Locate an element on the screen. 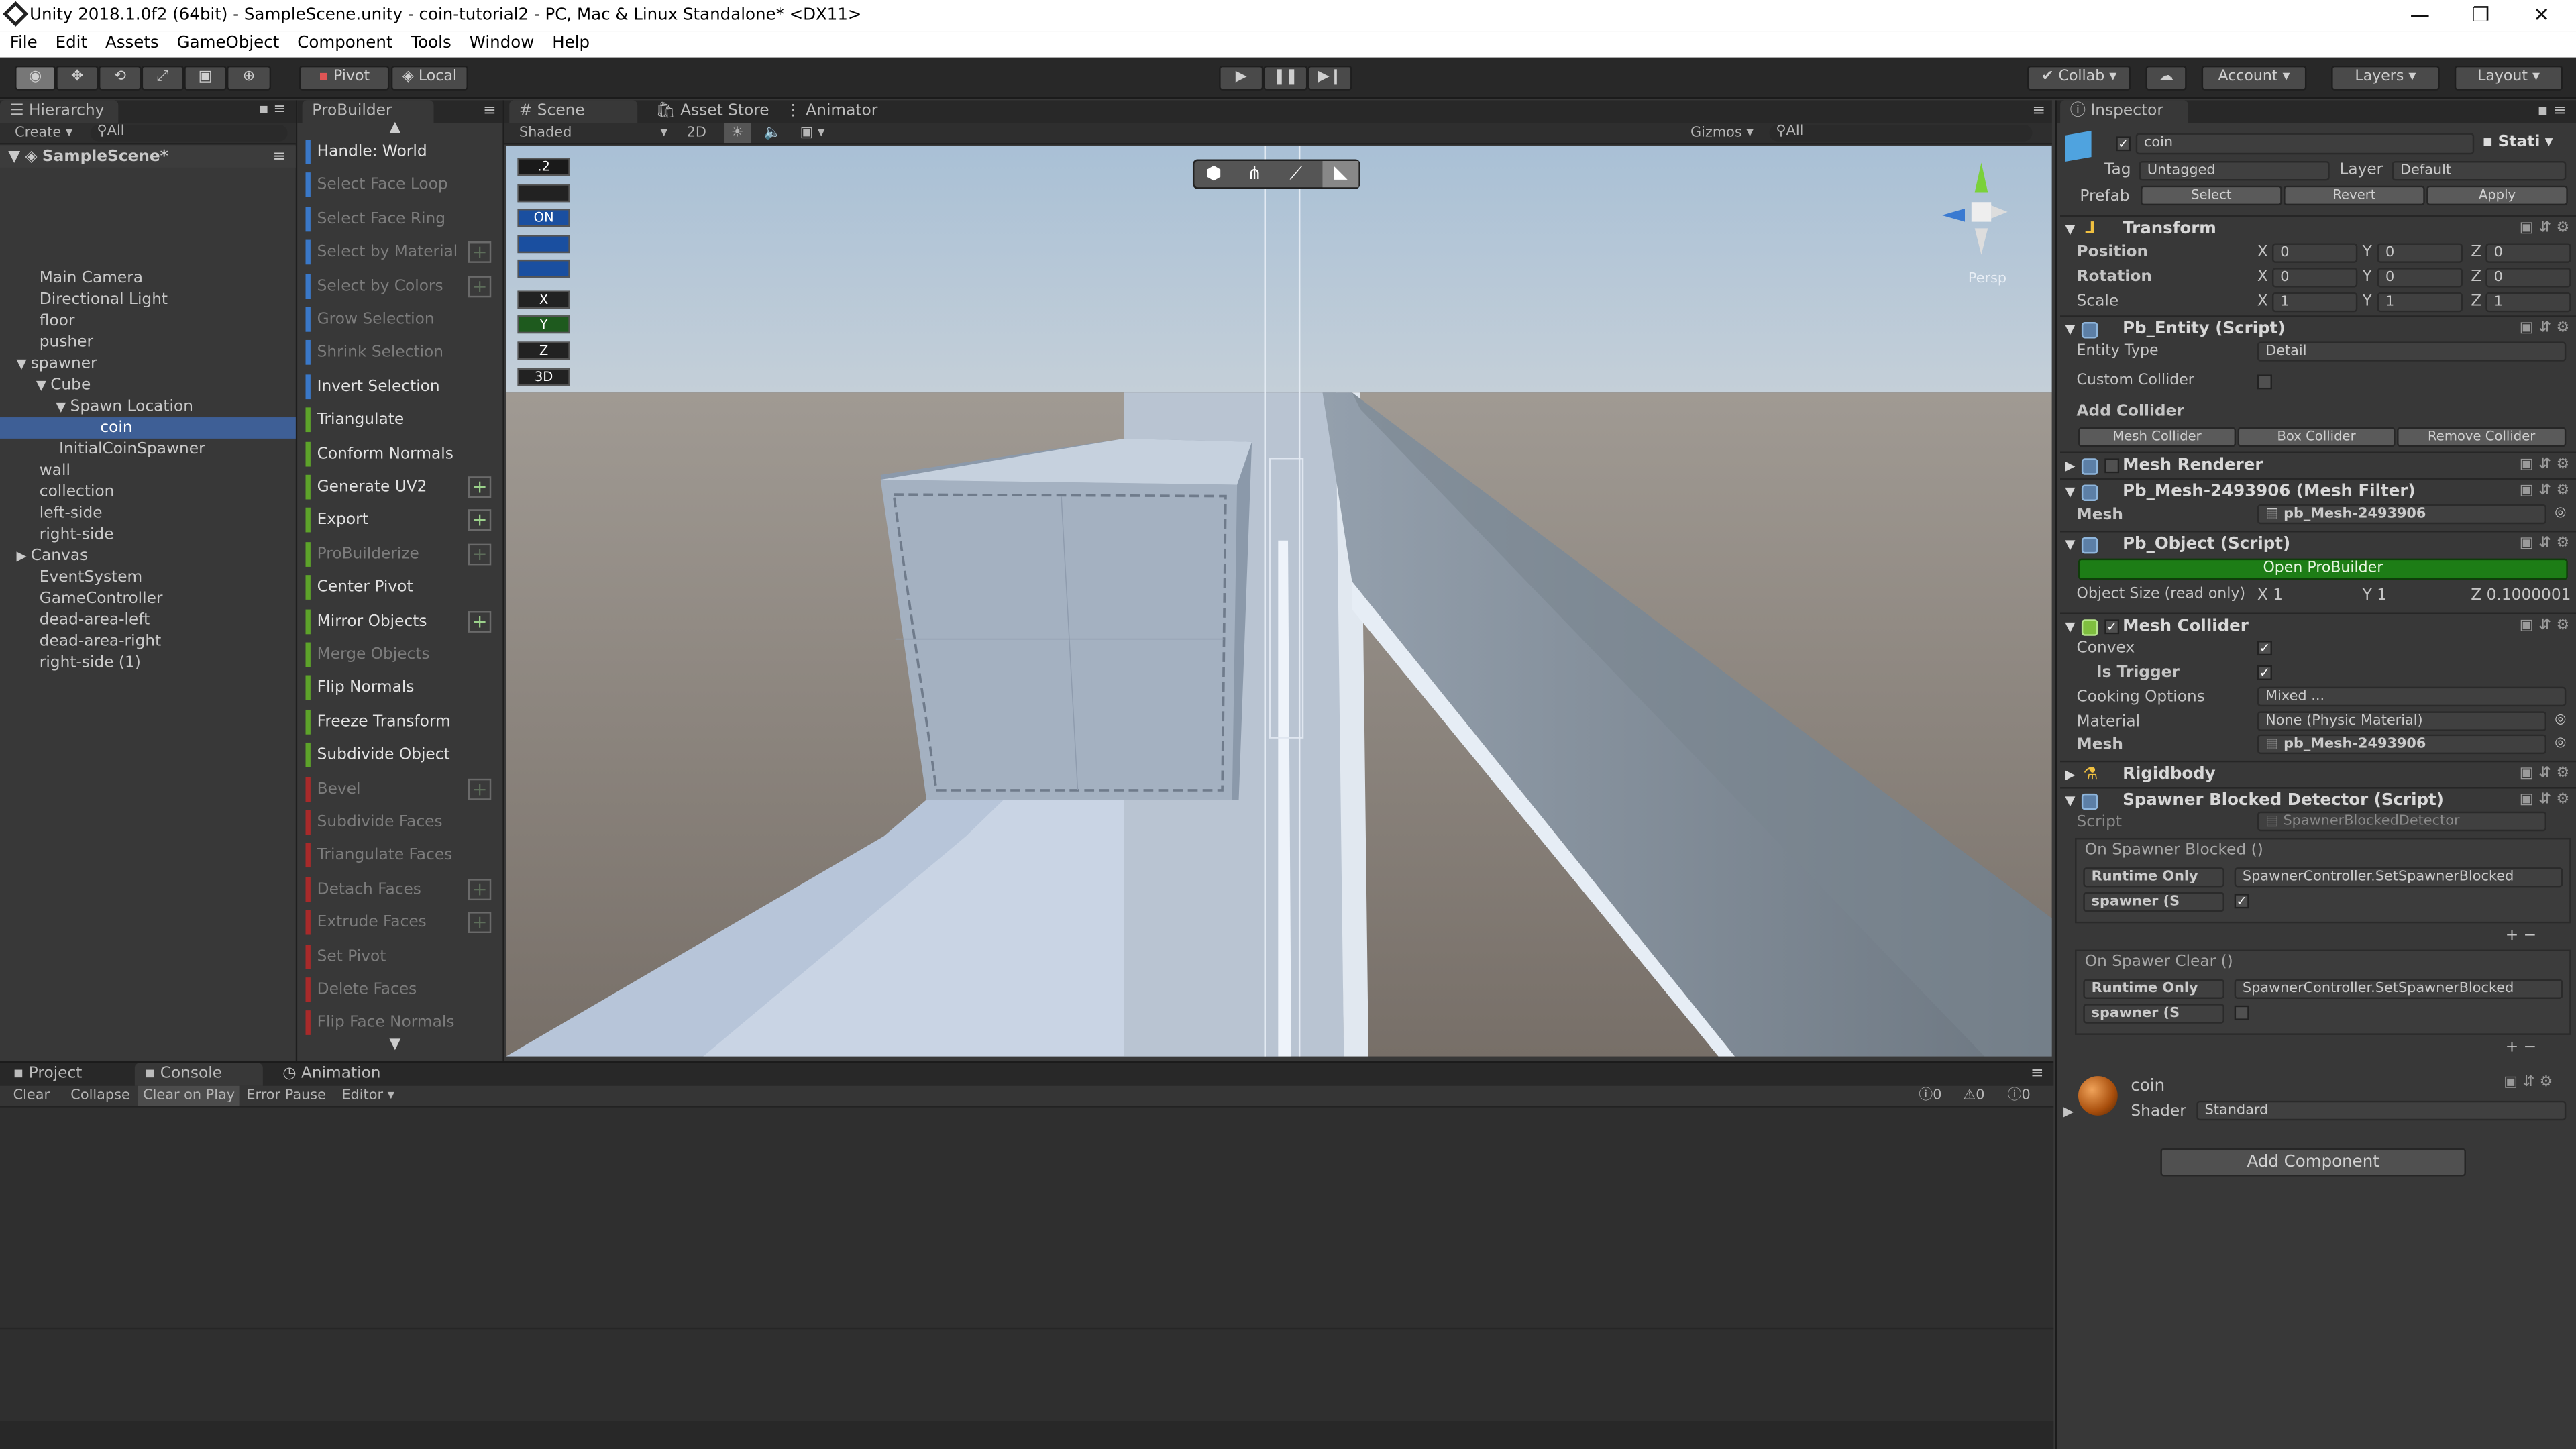 The image size is (2576, 1449). panel-menu-icon: ▪ ≡ is located at coordinates (272, 110).